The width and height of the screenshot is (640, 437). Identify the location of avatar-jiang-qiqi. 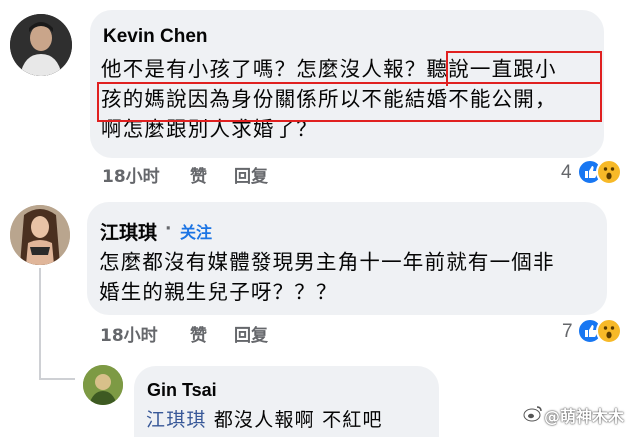
(40, 235).